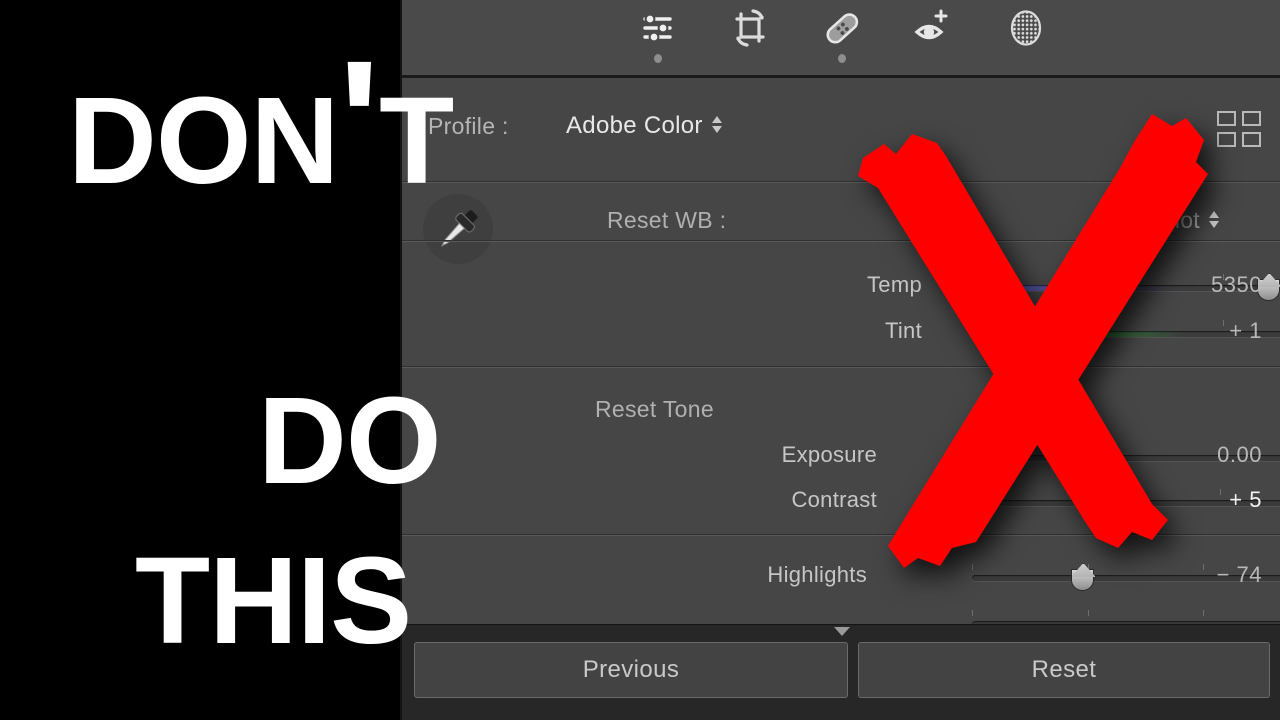  I want to click on slider-row-temp: Temp 5350, so click(841, 288).